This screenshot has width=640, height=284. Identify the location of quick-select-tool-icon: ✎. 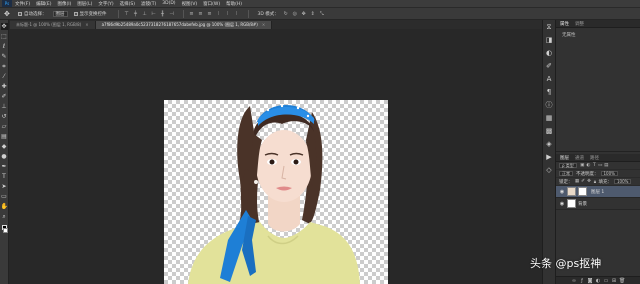
(4, 56).